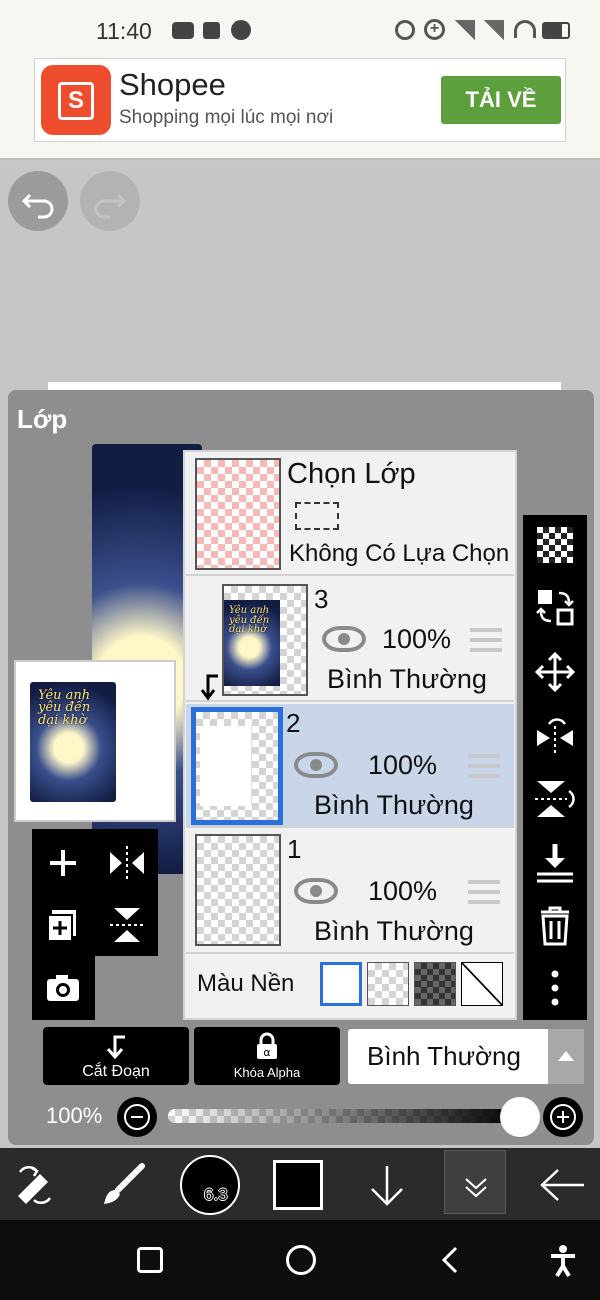 This screenshot has width=600, height=1300. I want to click on opacity-increase-button, so click(563, 1117).